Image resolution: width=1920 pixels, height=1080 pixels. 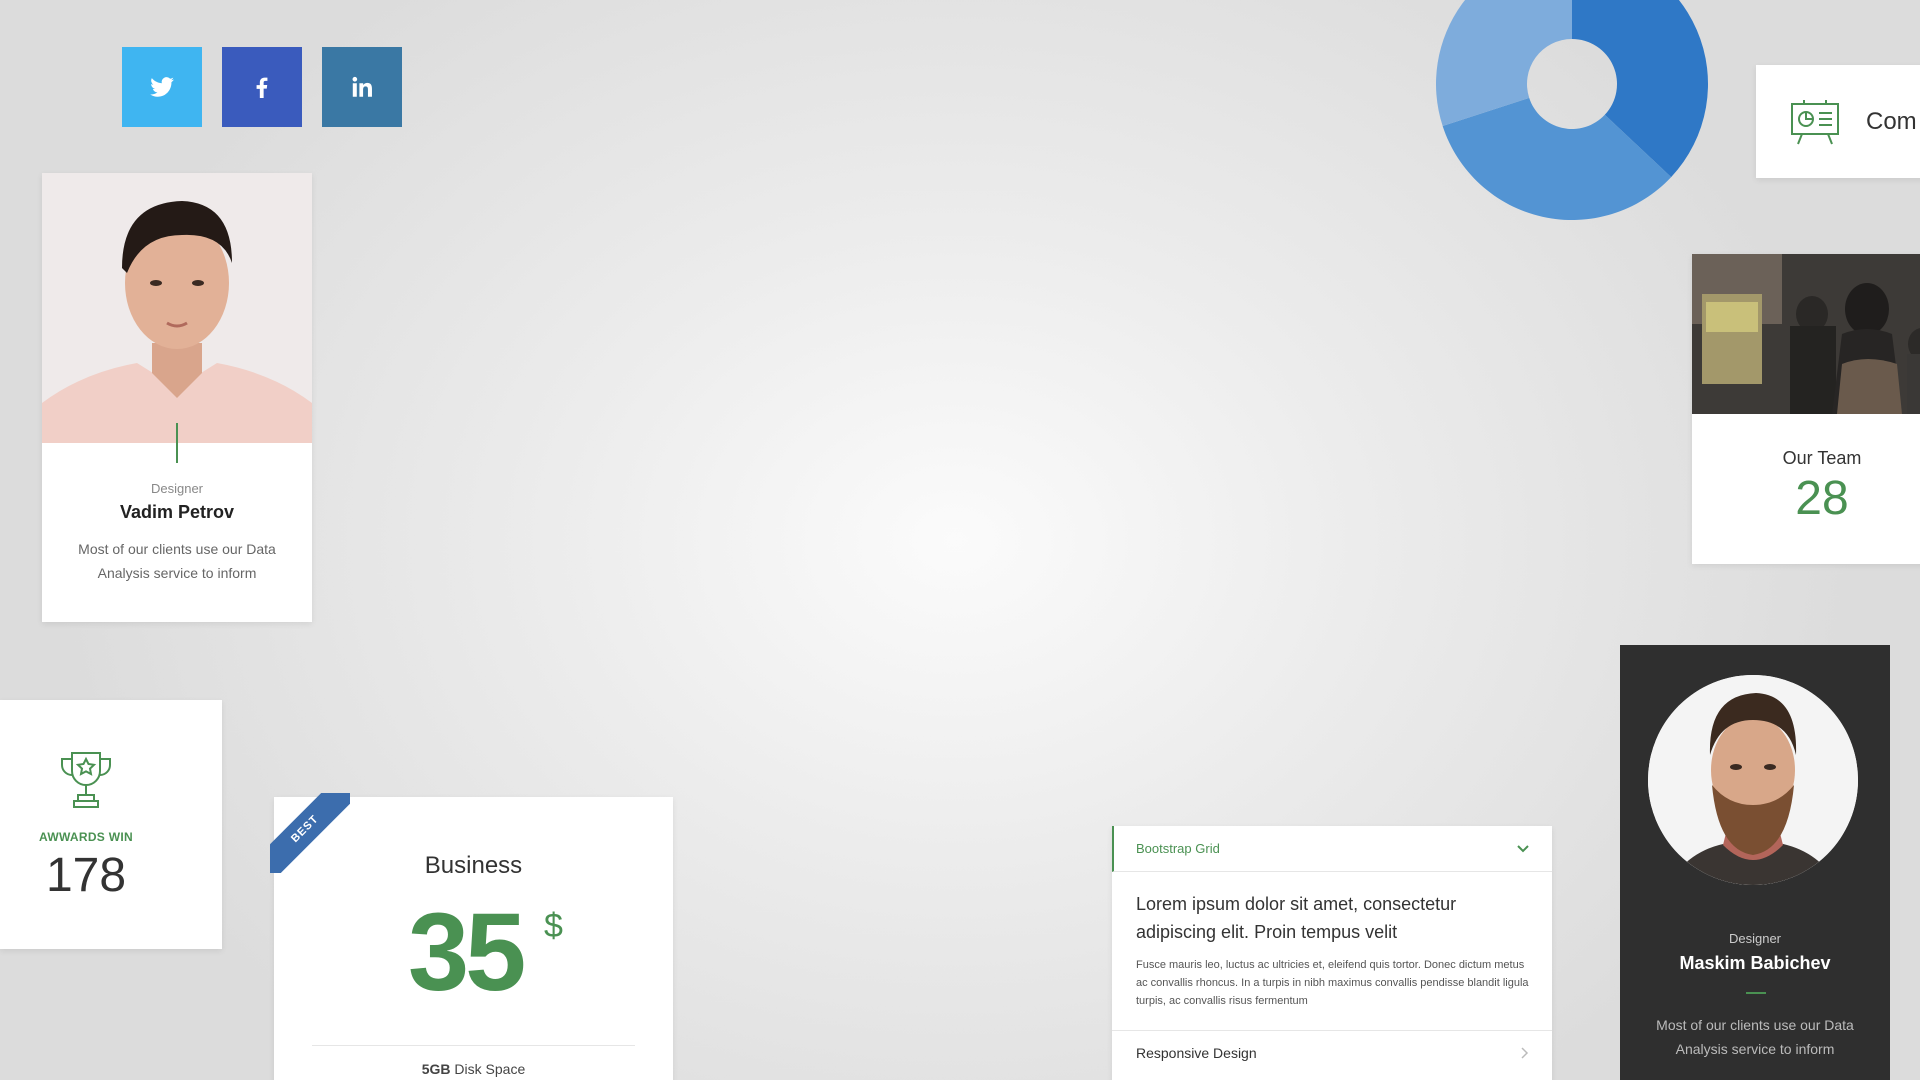 I want to click on chevron-down-icon, so click(x=1523, y=848).